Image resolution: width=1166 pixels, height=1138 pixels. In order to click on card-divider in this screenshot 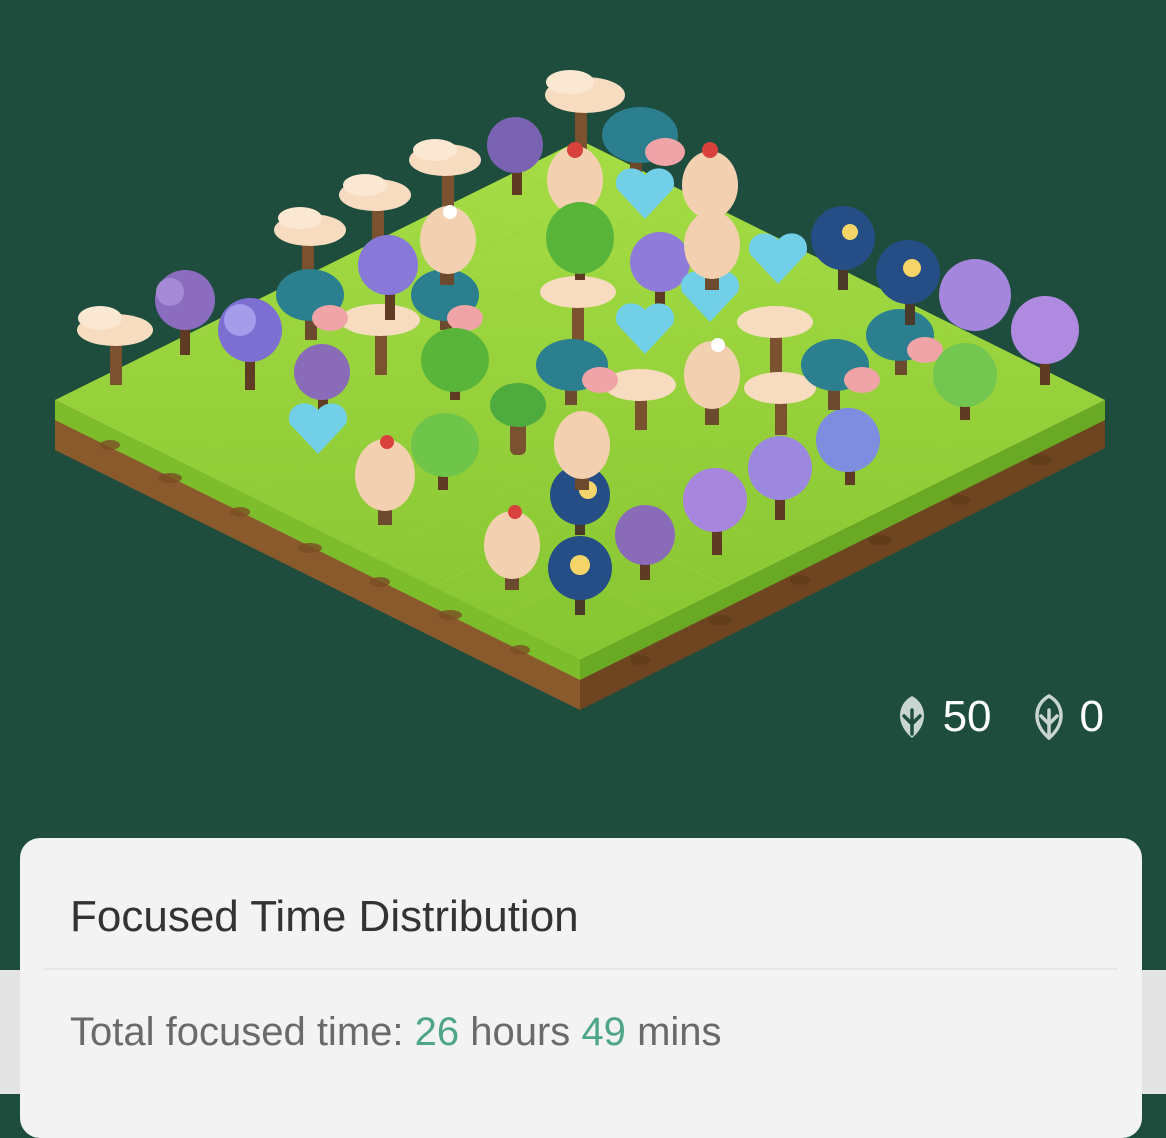, I will do `click(581, 969)`.